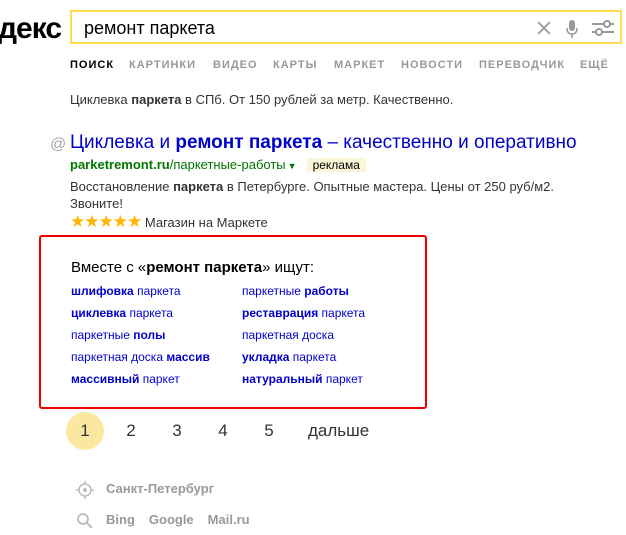 This screenshot has width=626, height=535. I want to click on engine-google-link: Google, so click(171, 519).